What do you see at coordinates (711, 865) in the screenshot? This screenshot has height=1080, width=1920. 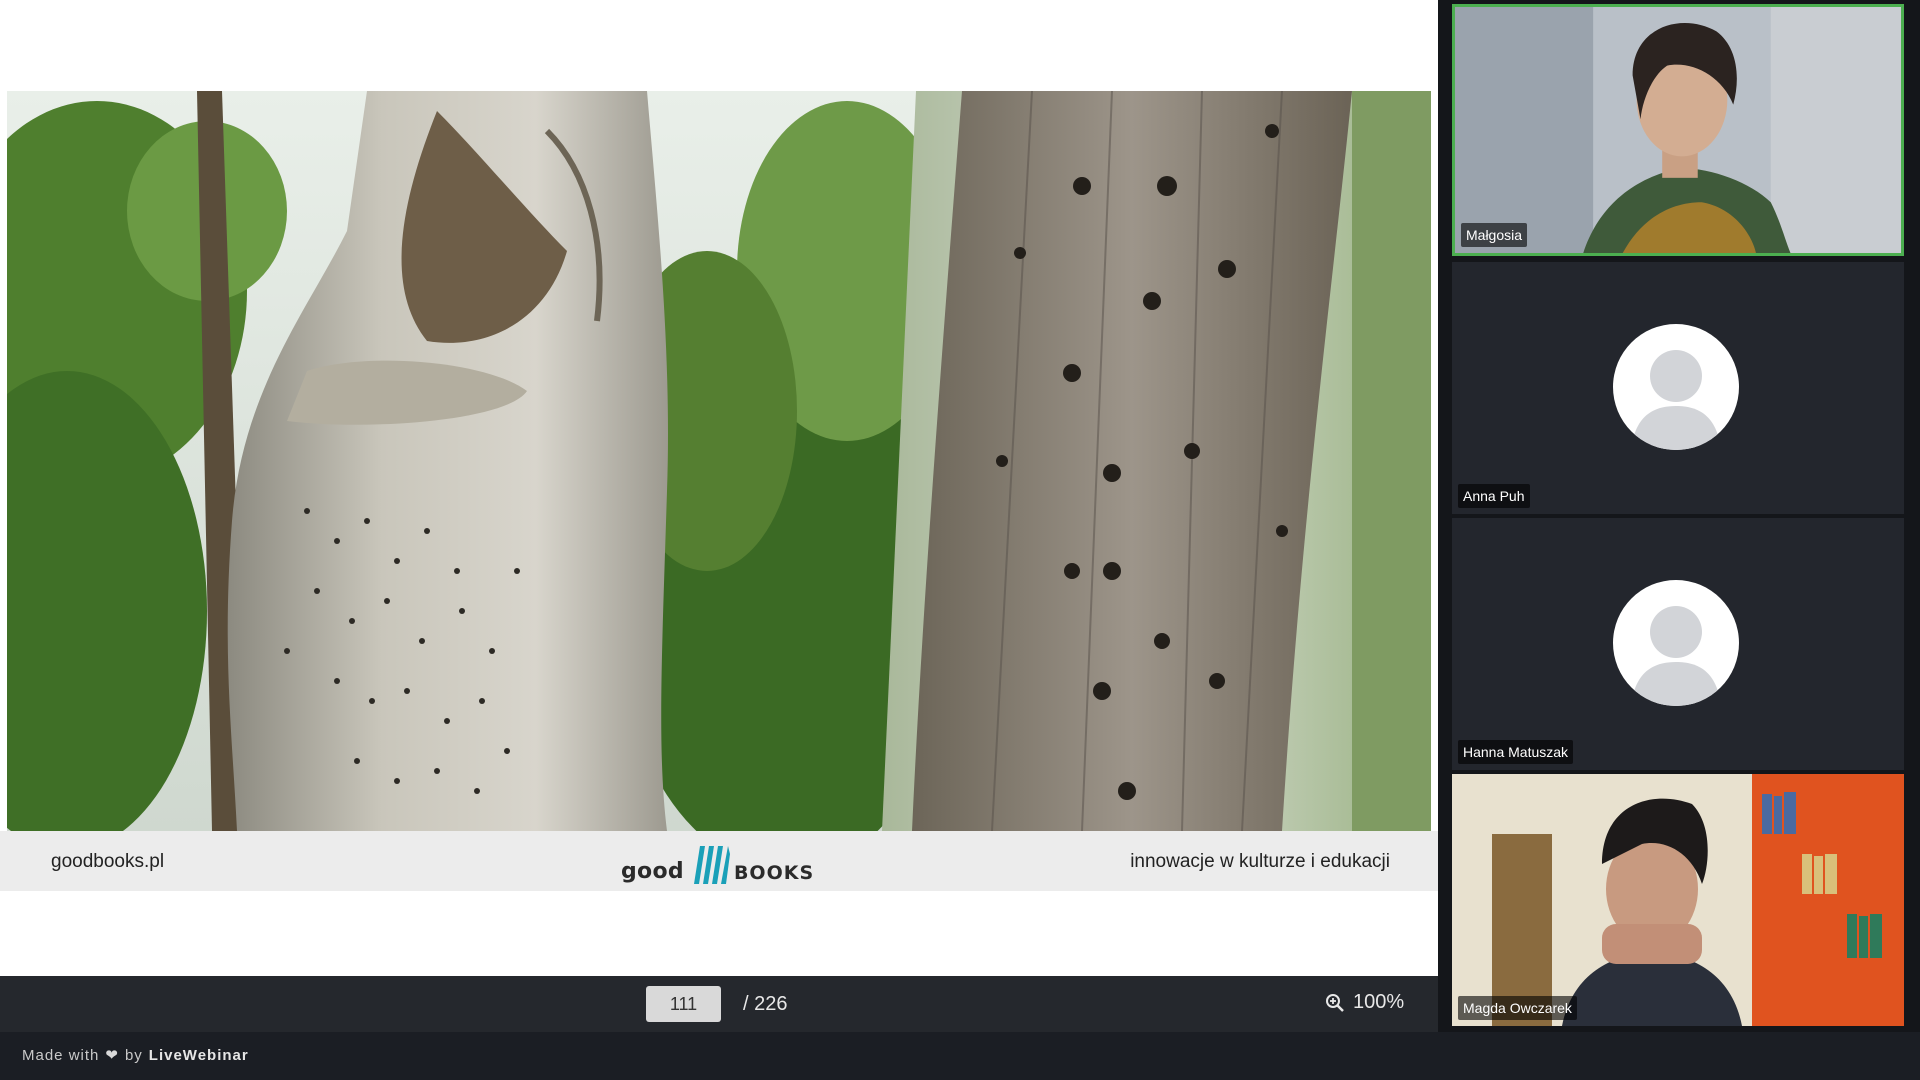 I see `logo-bars-icon` at bounding box center [711, 865].